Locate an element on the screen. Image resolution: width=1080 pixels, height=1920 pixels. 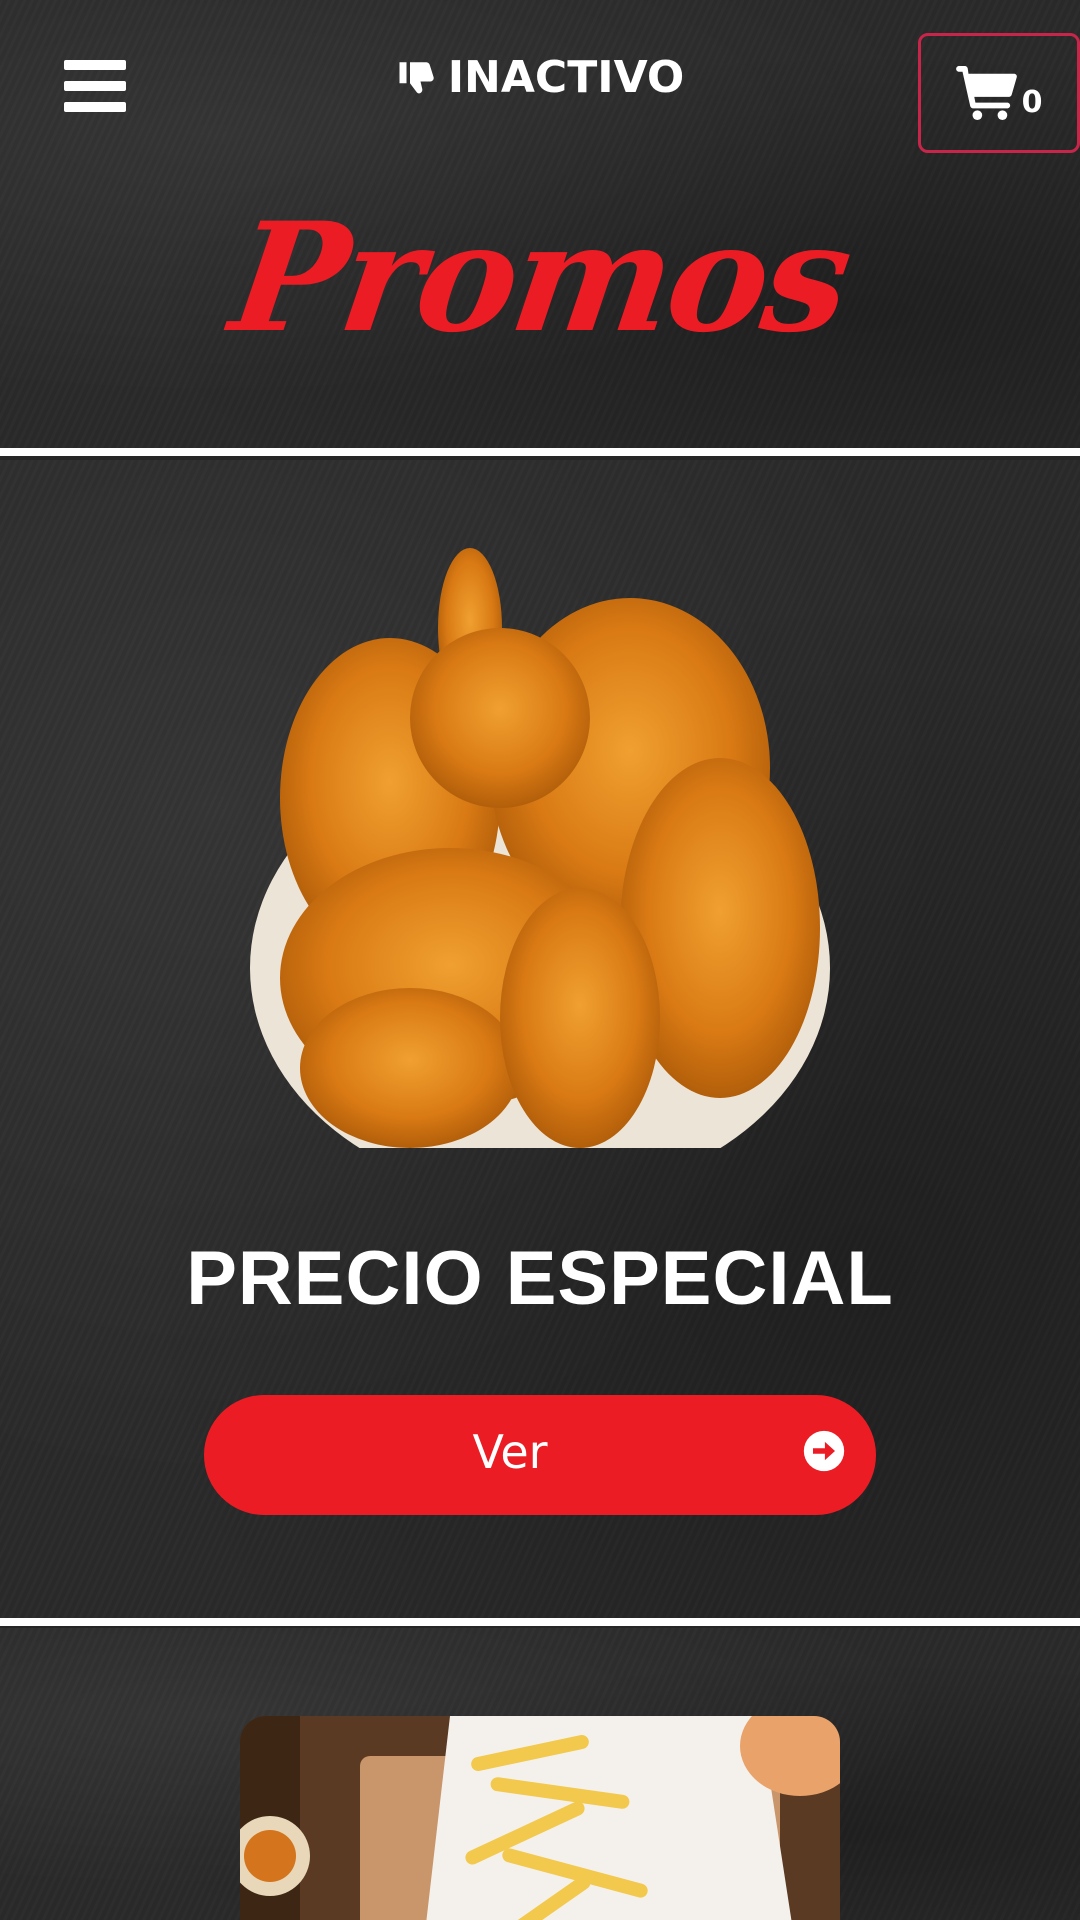
view-button-label: Ver is located at coordinates (510, 1452).